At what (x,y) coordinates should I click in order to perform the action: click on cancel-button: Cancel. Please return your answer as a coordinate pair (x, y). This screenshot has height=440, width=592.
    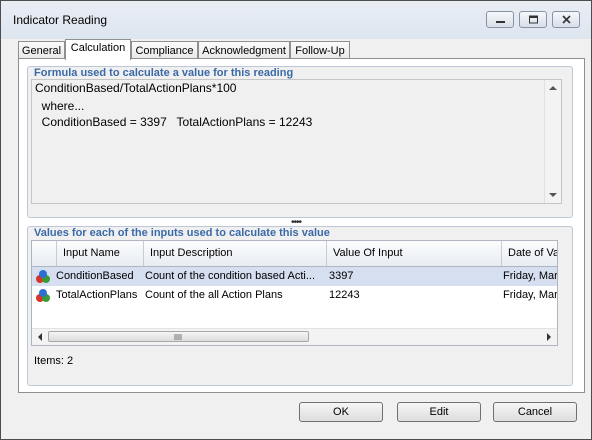
    Looking at the image, I should click on (535, 412).